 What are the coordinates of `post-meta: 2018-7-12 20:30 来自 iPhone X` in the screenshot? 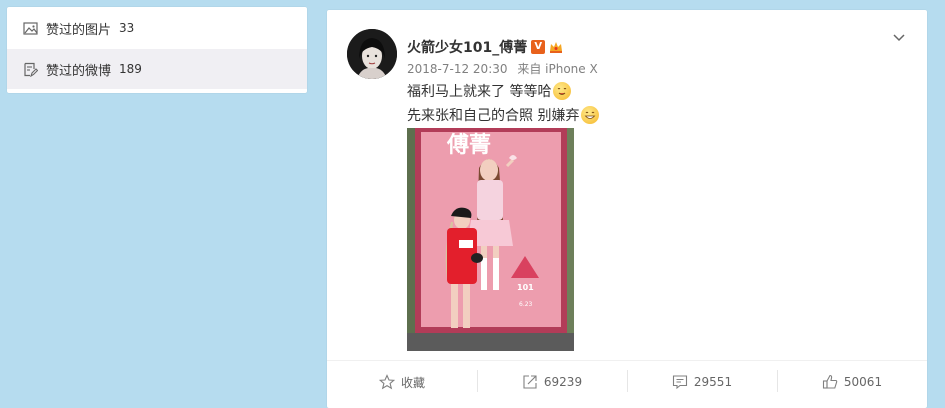 It's located at (505, 68).